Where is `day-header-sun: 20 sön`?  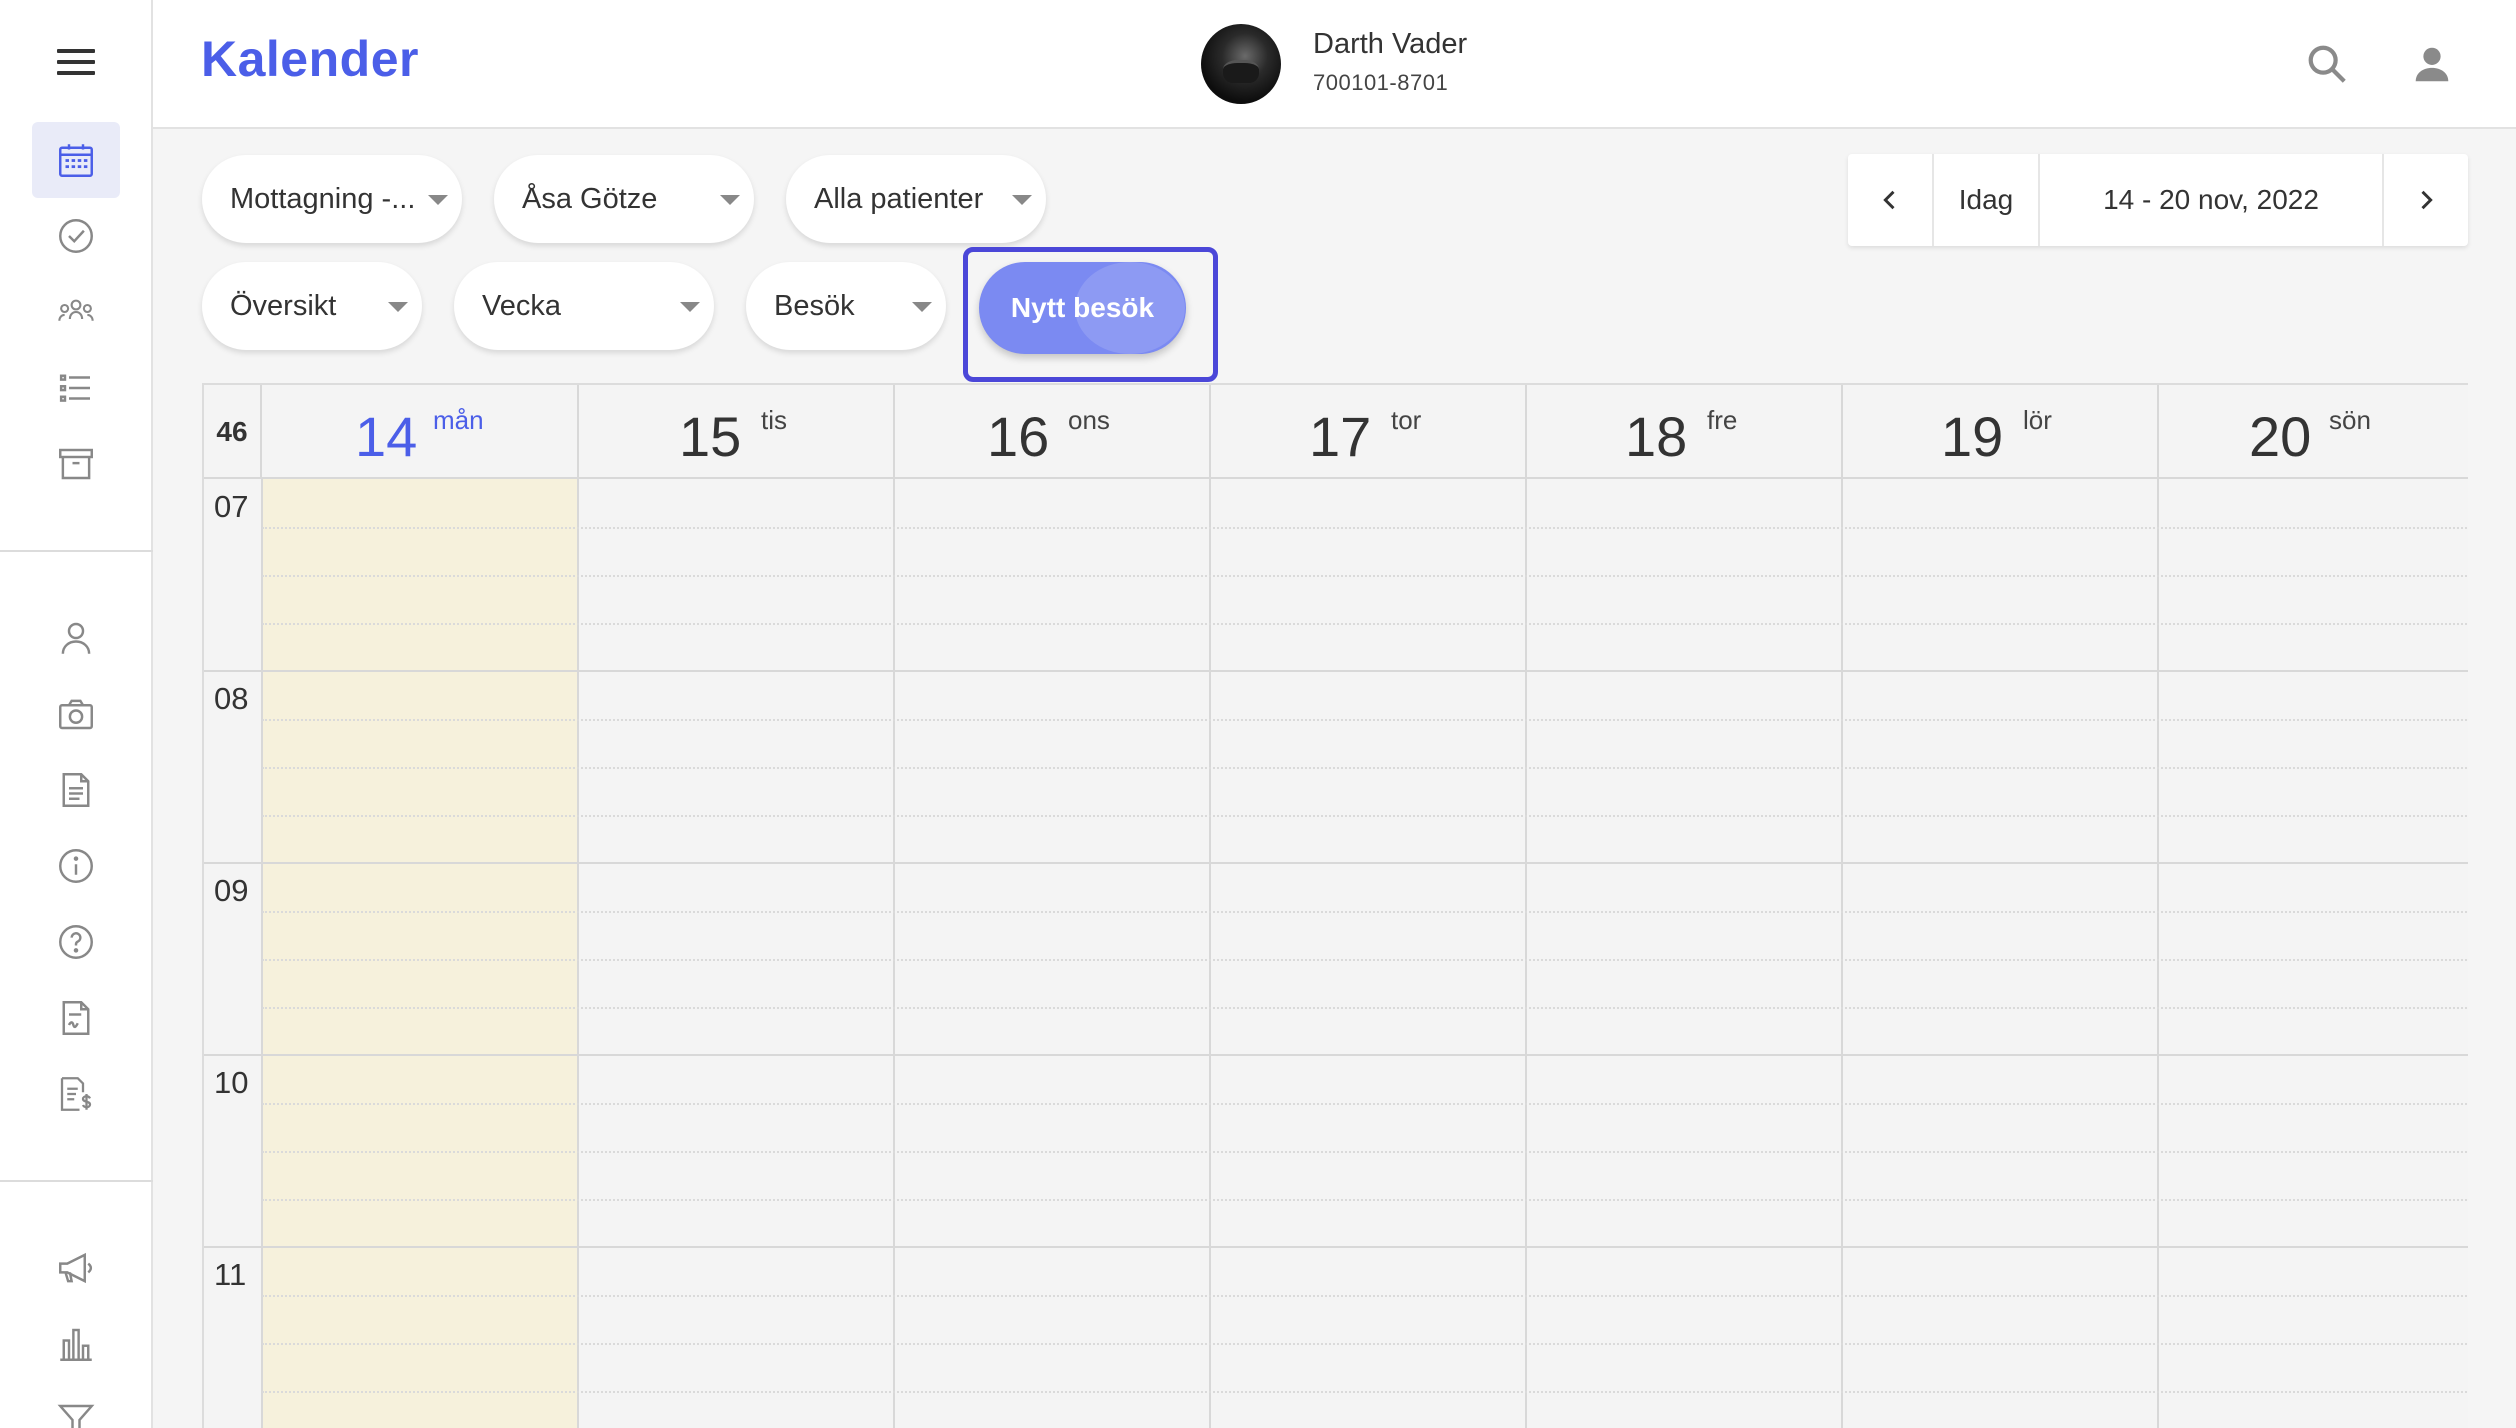 day-header-sun: 20 sön is located at coordinates (2313, 432).